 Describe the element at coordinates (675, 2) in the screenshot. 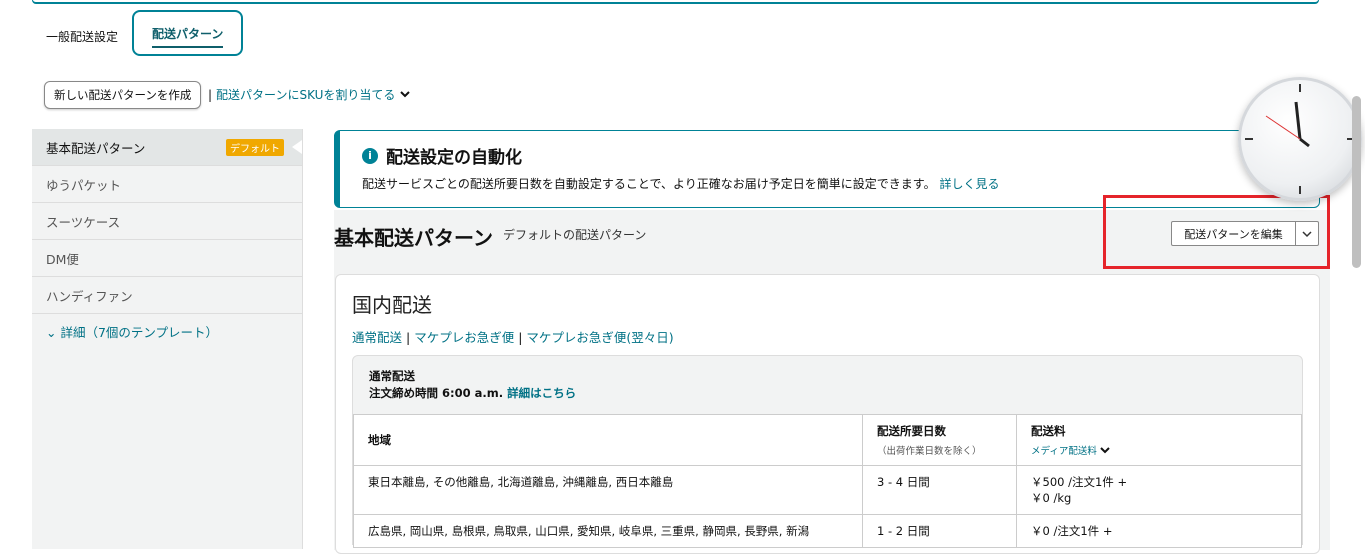

I see `top-panel-border` at that location.